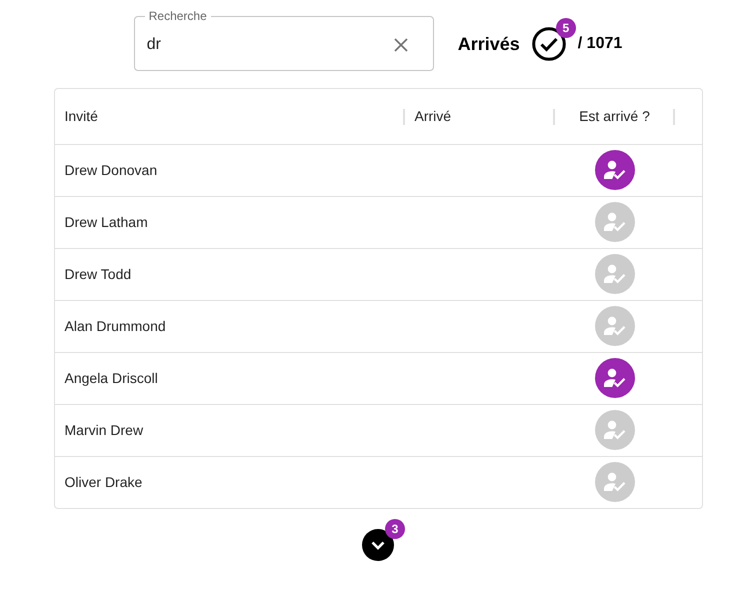  I want to click on guest-name: Alan Drummond, so click(115, 326).